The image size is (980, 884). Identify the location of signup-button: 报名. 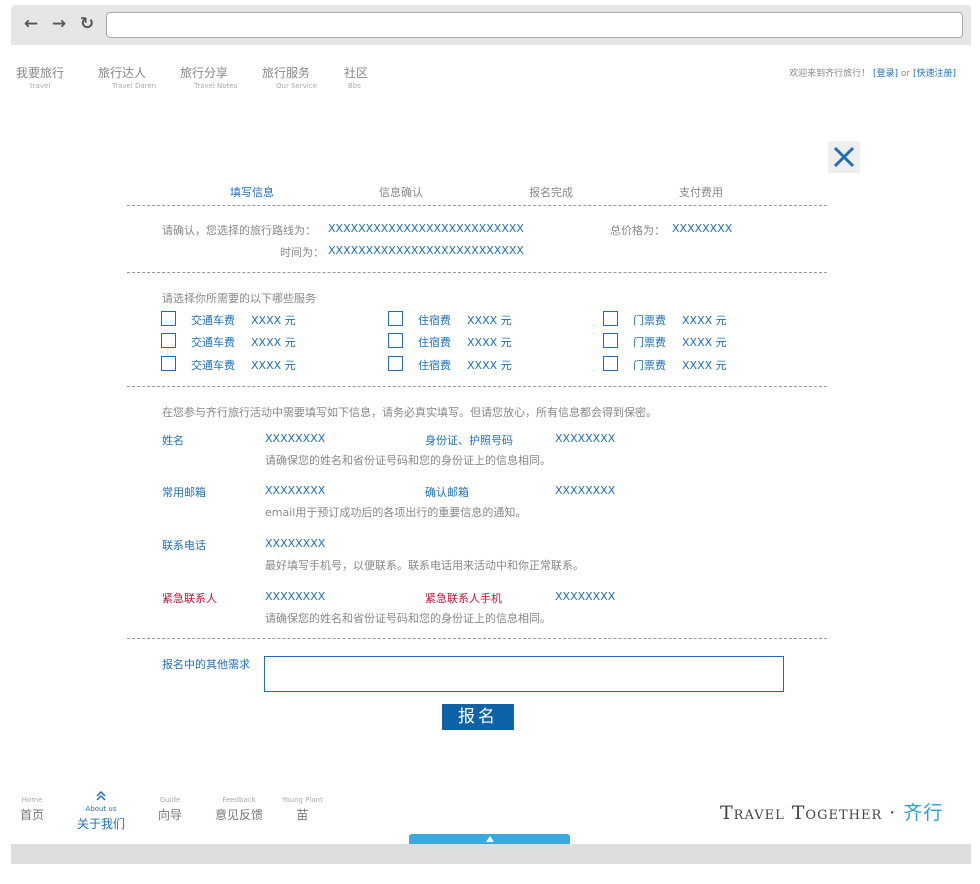
(478, 717).